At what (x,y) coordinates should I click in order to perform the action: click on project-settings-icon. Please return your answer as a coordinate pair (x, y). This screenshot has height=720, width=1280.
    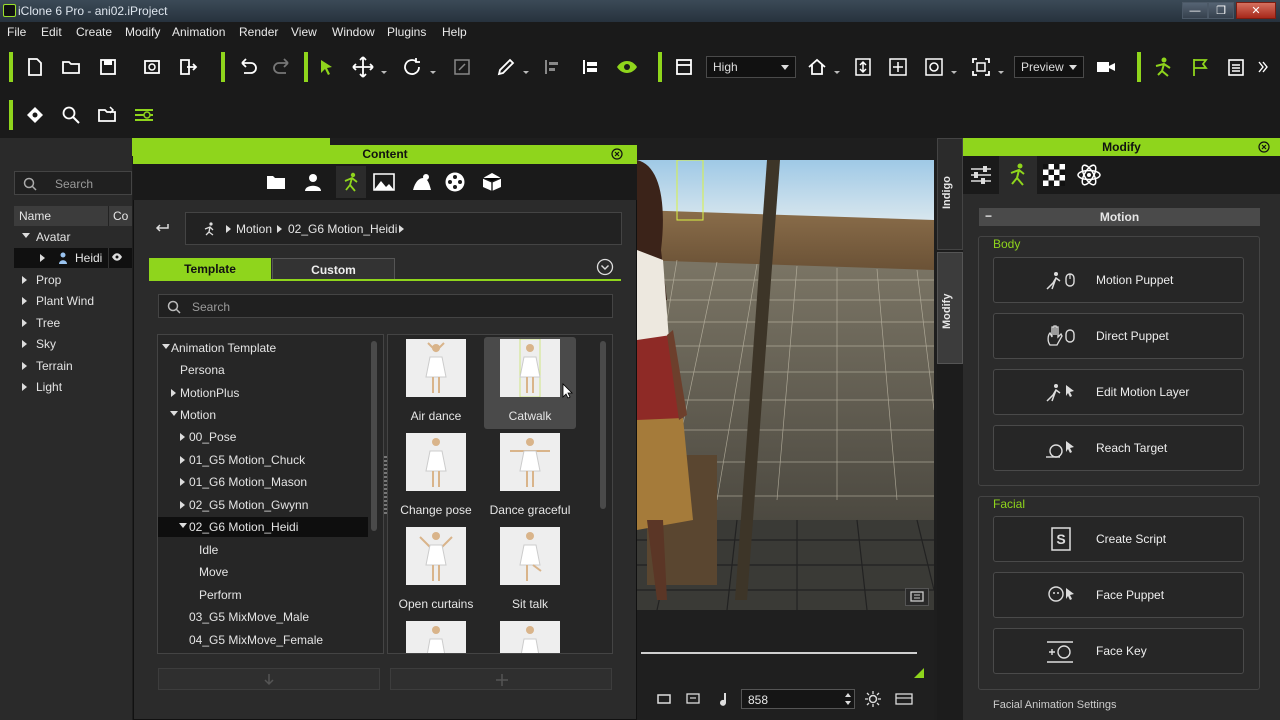
    Looking at the image, I should click on (152, 67).